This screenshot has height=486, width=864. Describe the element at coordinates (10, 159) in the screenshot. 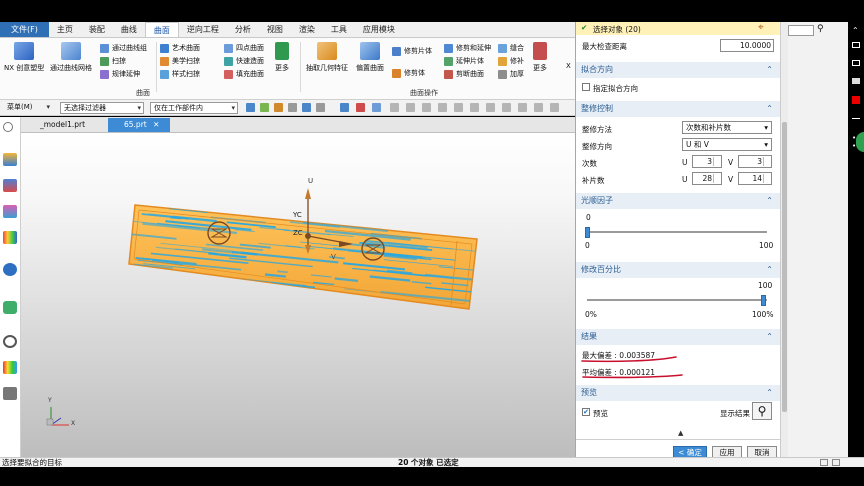

I see `part-navigator-icon` at that location.